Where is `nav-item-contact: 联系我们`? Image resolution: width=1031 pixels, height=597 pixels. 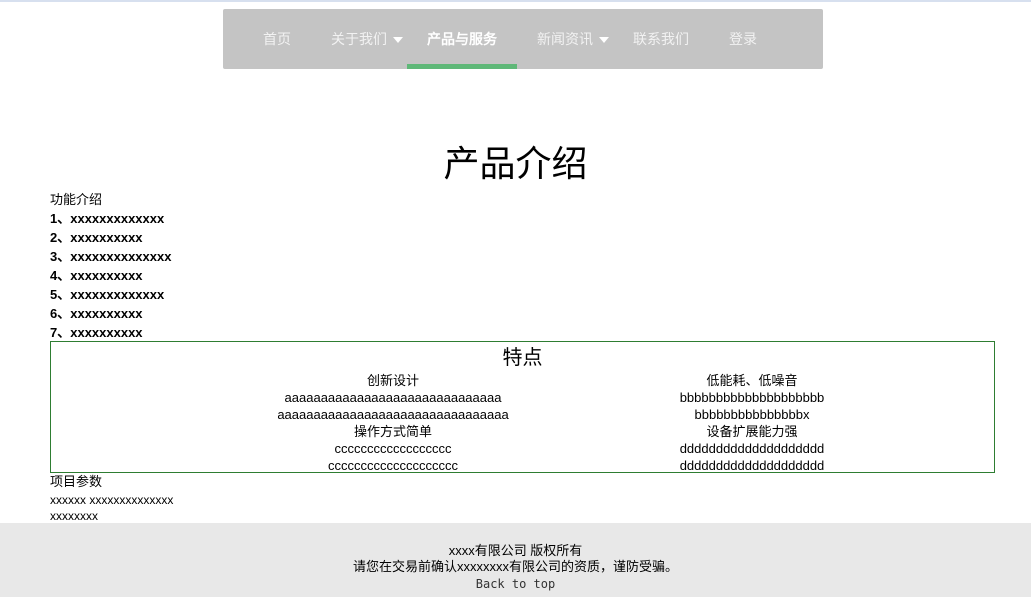 nav-item-contact: 联系我们 is located at coordinates (661, 39).